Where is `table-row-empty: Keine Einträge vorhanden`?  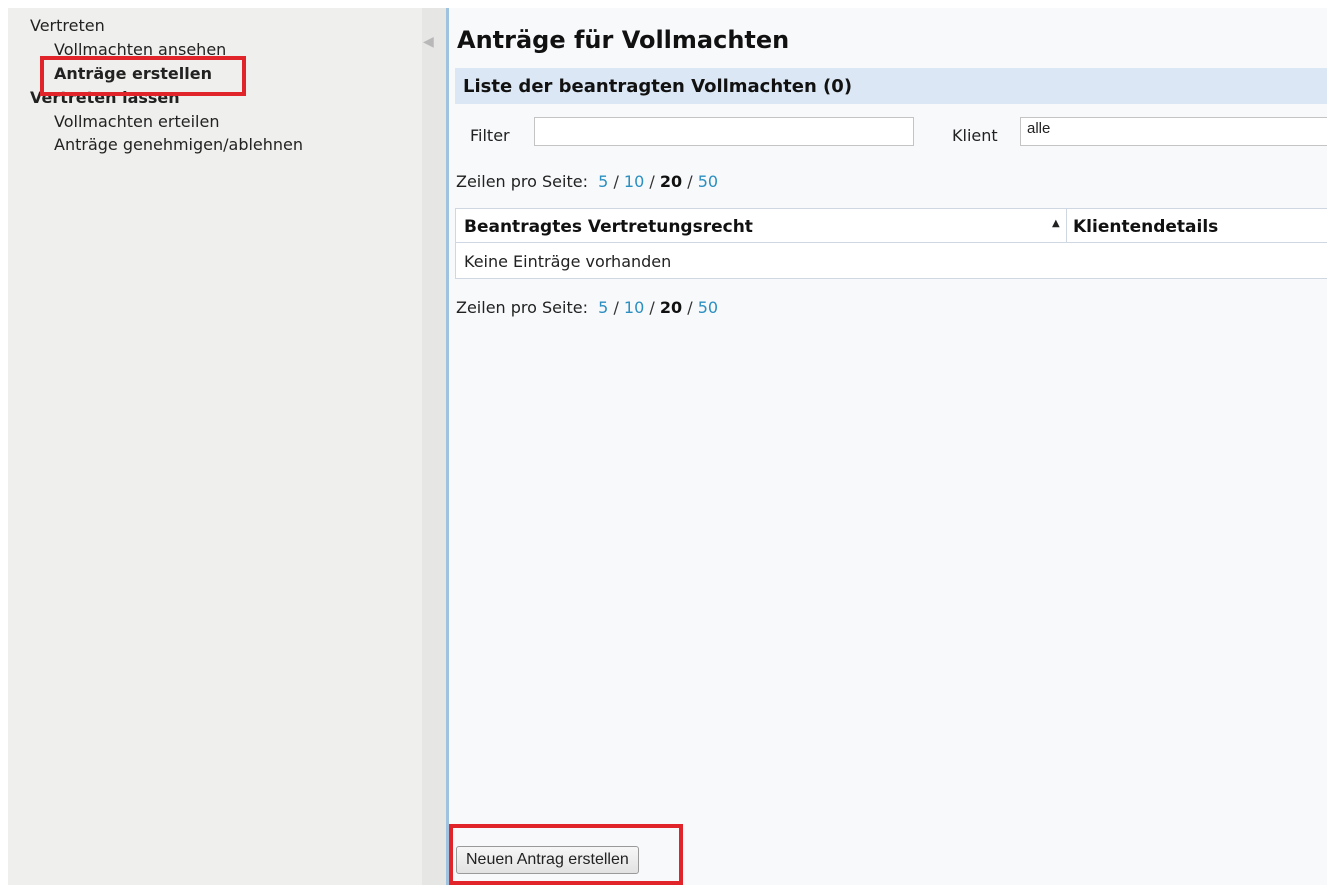
table-row-empty: Keine Einträge vorhanden is located at coordinates (891, 261).